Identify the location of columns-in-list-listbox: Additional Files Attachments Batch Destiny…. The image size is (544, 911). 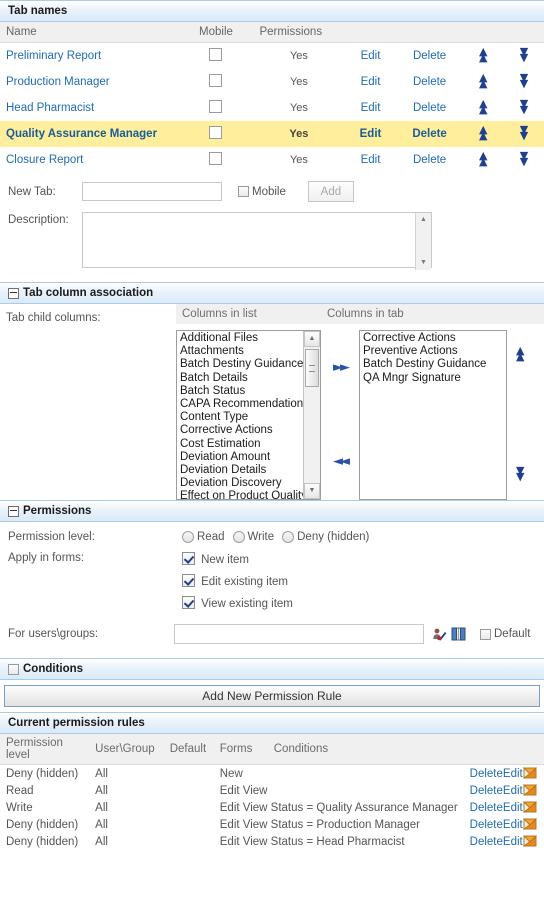
(248, 415).